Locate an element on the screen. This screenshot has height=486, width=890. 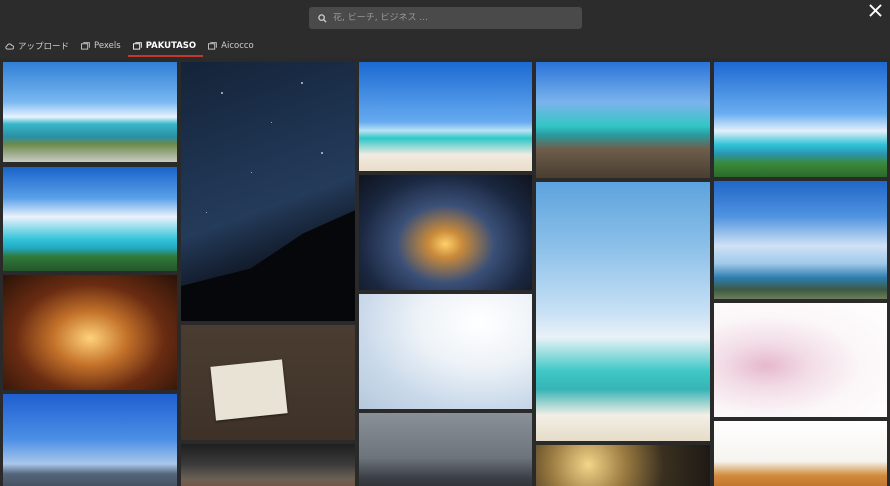
white-sand-beach-photo is located at coordinates (445, 116).